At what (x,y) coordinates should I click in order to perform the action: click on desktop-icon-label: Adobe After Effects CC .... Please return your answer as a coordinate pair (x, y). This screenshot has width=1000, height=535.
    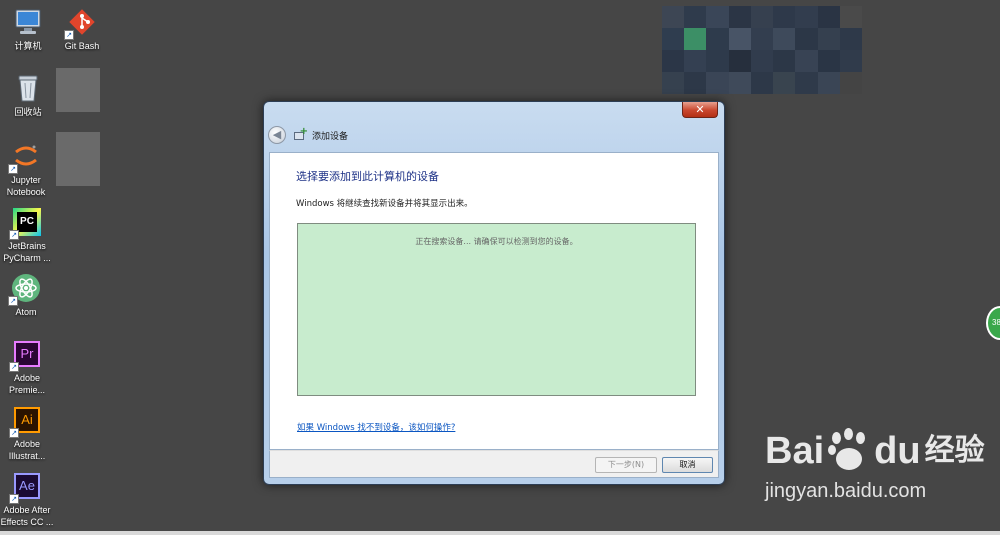
    Looking at the image, I should click on (27, 516).